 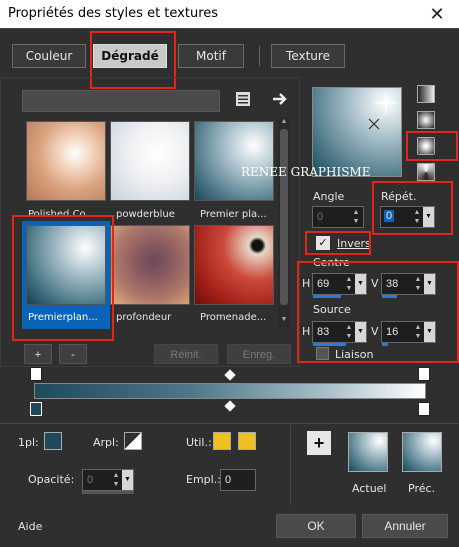 What do you see at coordinates (211, 56) in the screenshot?
I see `tab-motif: Motif` at bounding box center [211, 56].